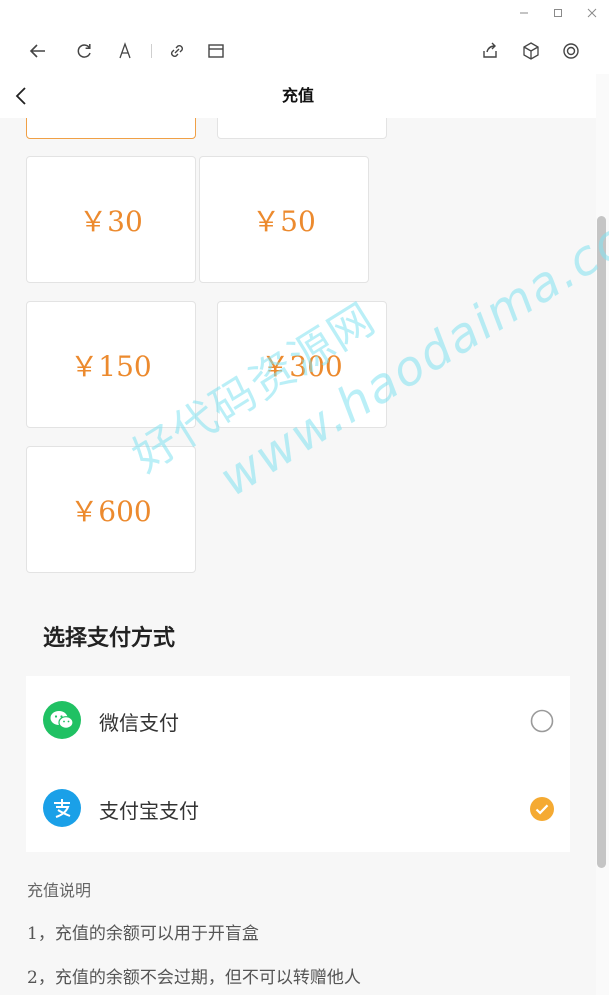  I want to click on wechat-icon, so click(62, 720).